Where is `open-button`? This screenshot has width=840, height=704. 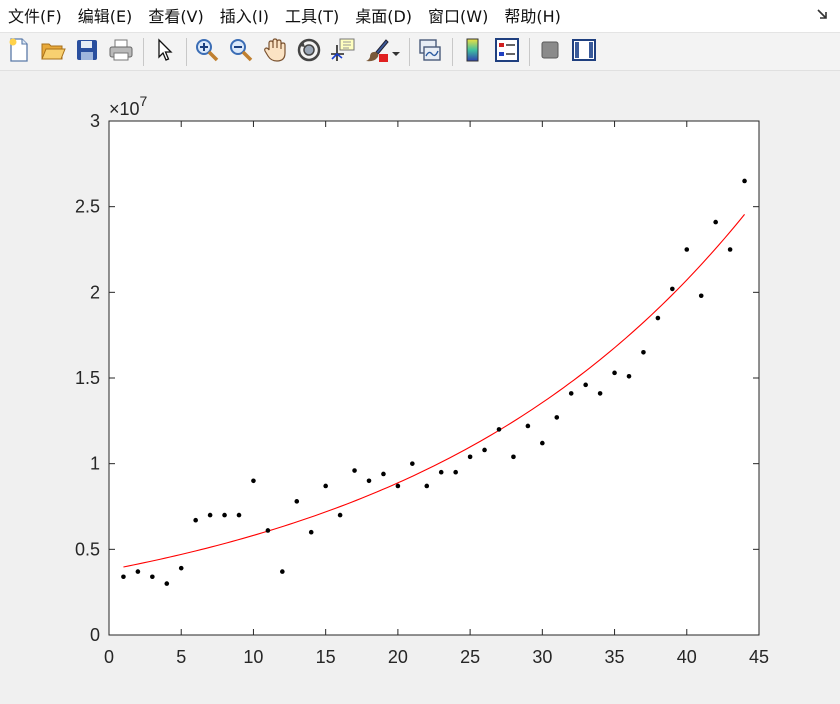
open-button is located at coordinates (53, 52).